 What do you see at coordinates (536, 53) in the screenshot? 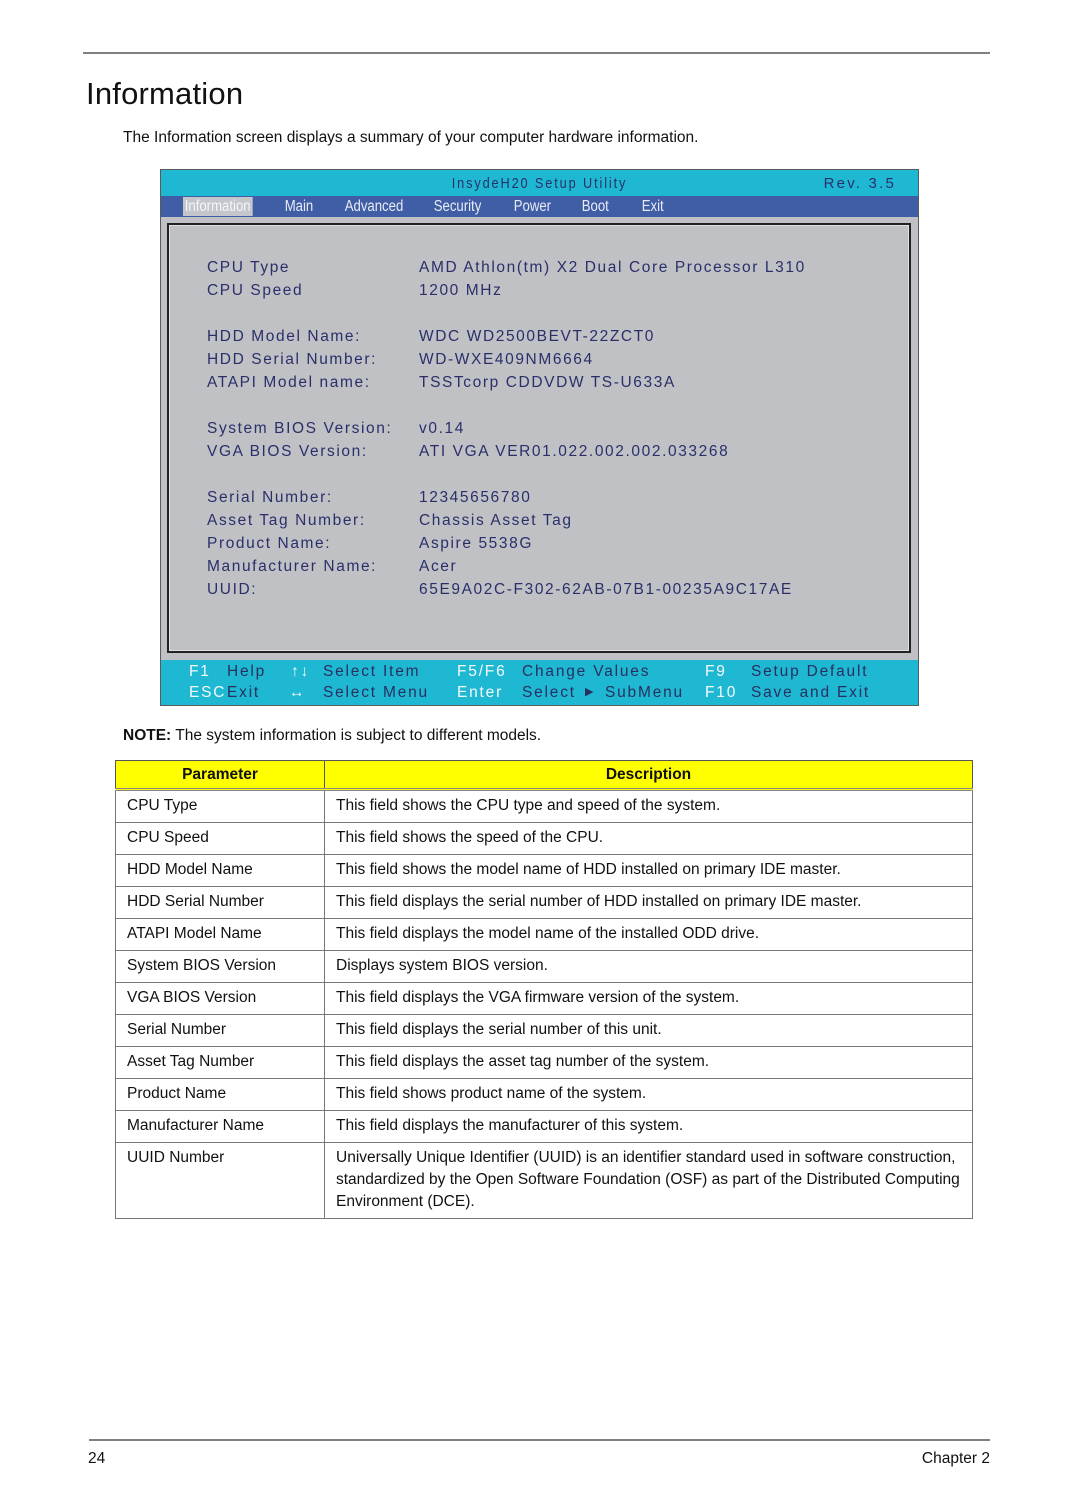
I see `header-rule` at bounding box center [536, 53].